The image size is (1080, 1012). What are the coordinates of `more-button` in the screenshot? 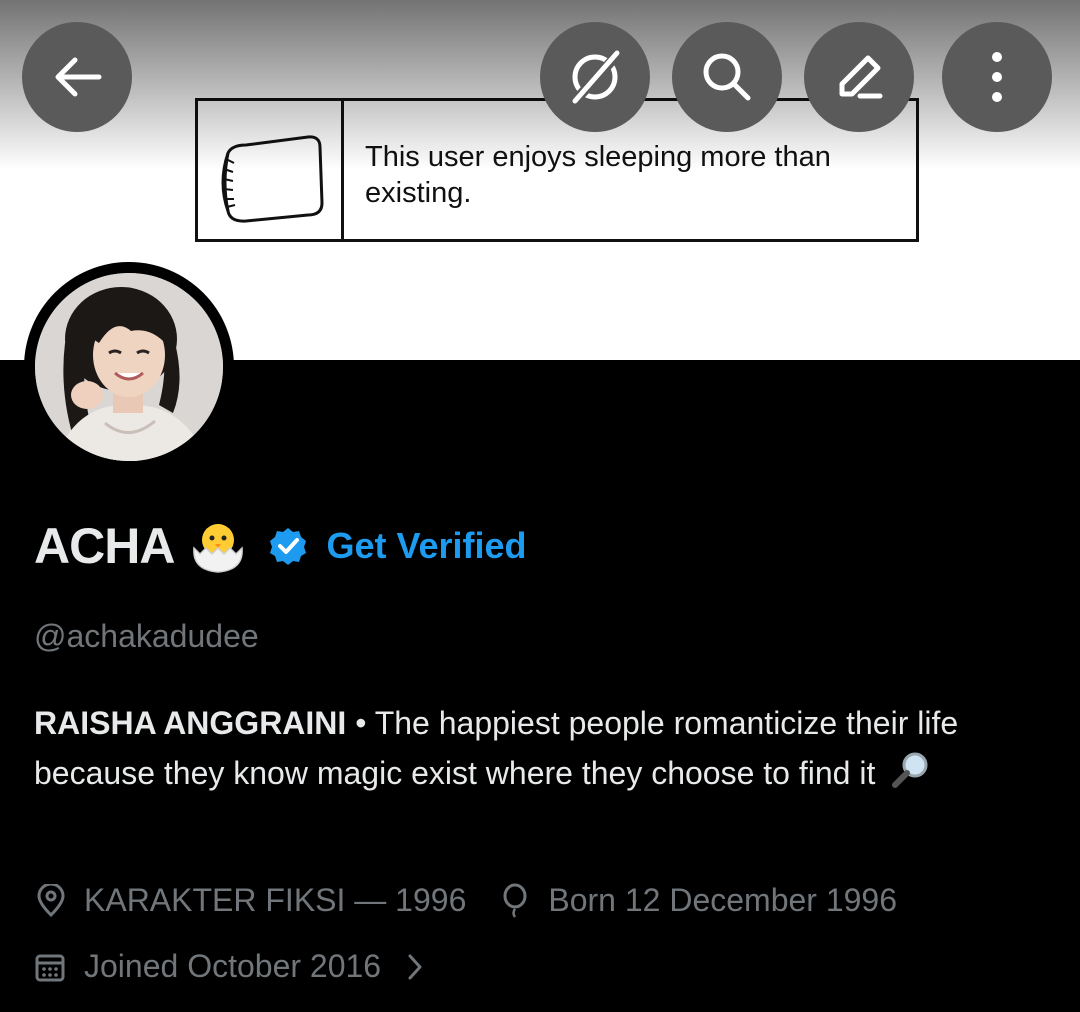 It's located at (997, 77).